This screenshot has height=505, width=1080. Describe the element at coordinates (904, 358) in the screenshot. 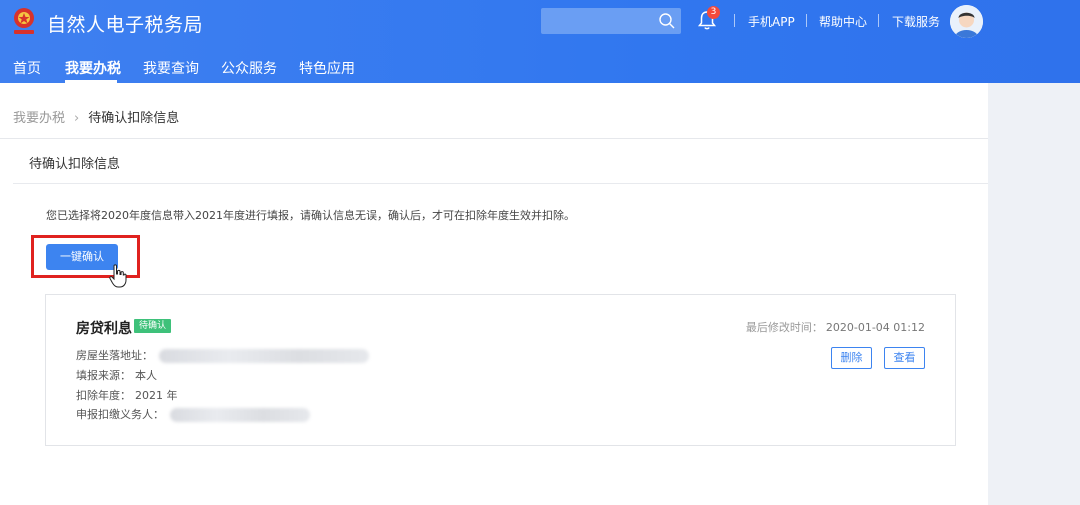

I see `view-button: 查看` at that location.